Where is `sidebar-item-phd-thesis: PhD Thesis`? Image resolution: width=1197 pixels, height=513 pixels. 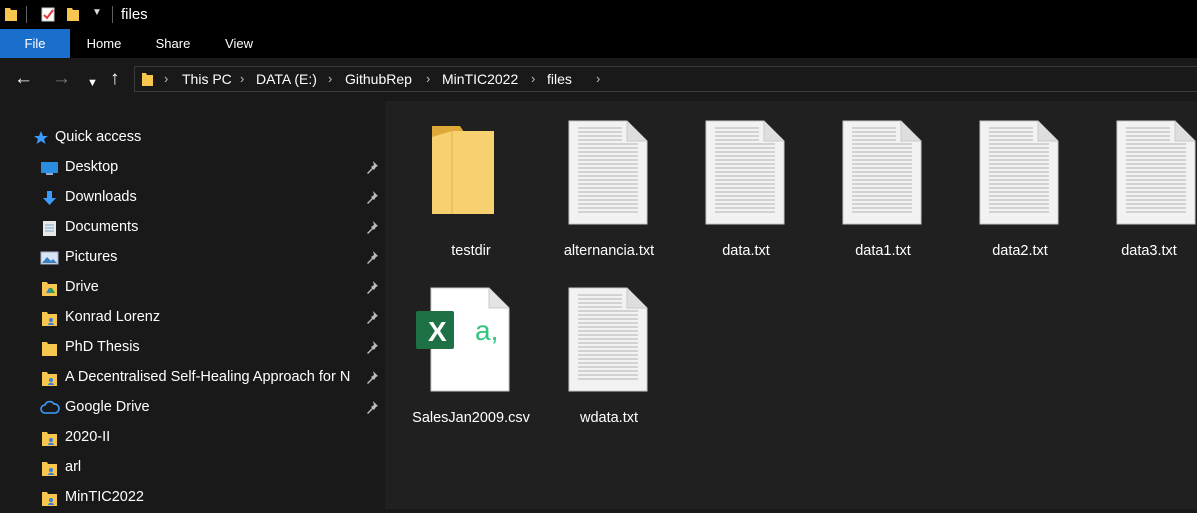 sidebar-item-phd-thesis: PhD Thesis is located at coordinates (192, 348).